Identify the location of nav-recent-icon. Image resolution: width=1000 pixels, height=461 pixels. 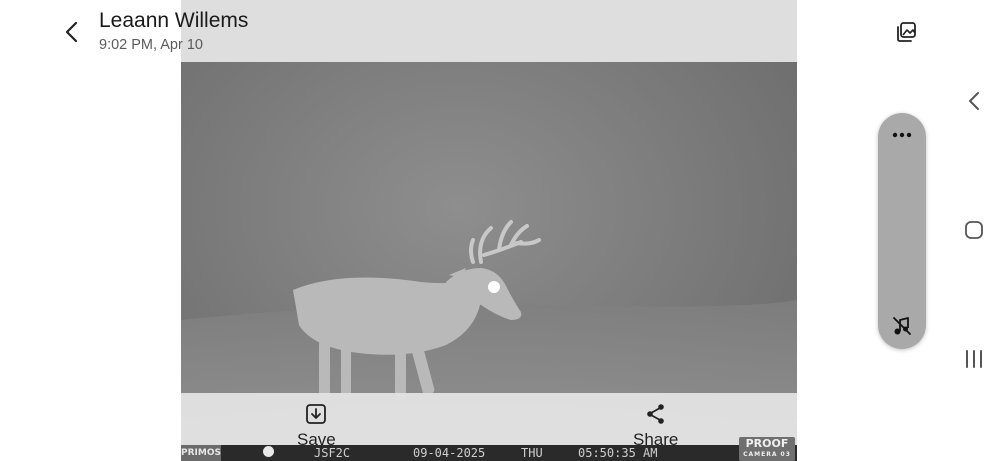
(974, 359).